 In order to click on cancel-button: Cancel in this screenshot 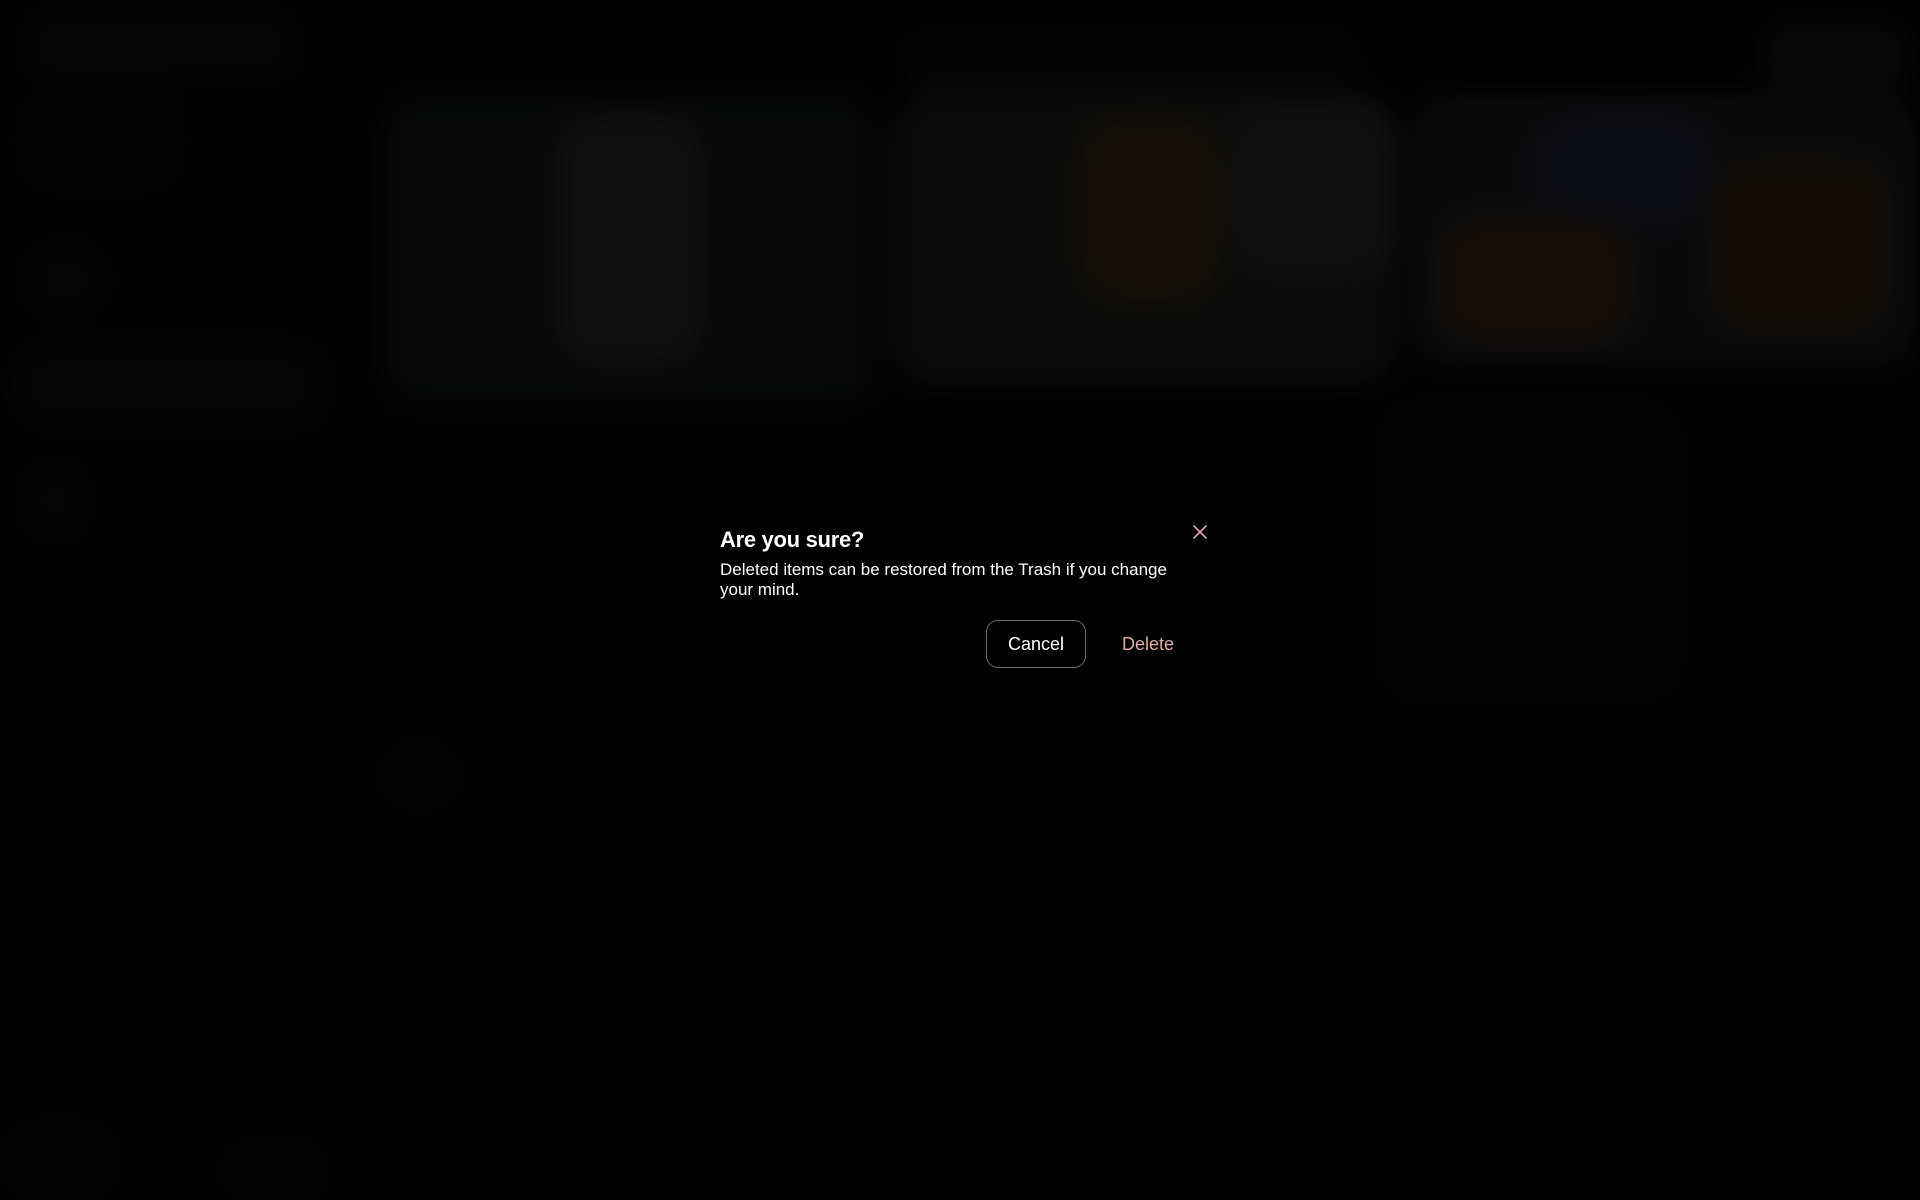, I will do `click(1036, 644)`.